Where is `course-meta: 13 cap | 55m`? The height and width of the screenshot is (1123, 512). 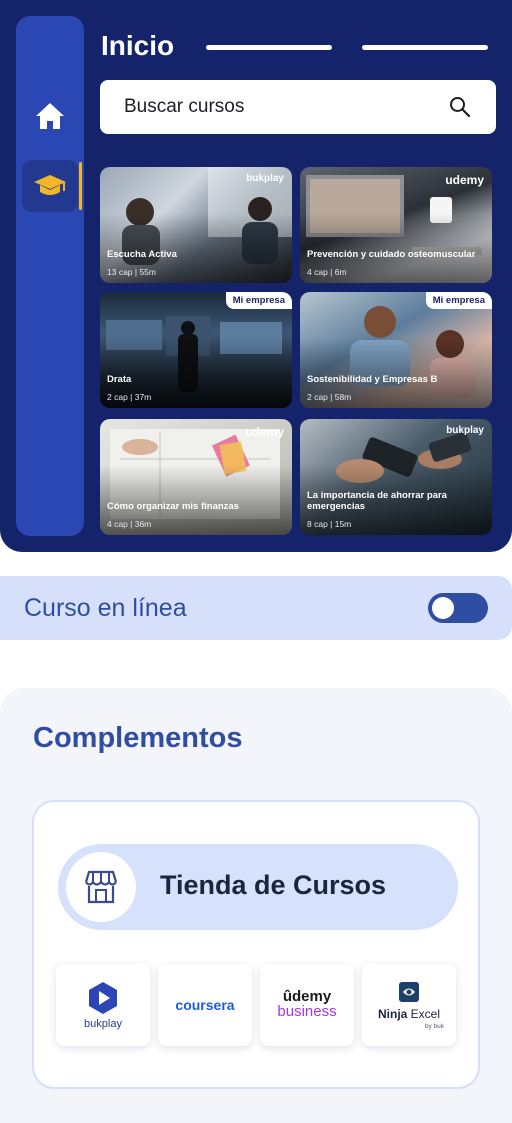 course-meta: 13 cap | 55m is located at coordinates (131, 272).